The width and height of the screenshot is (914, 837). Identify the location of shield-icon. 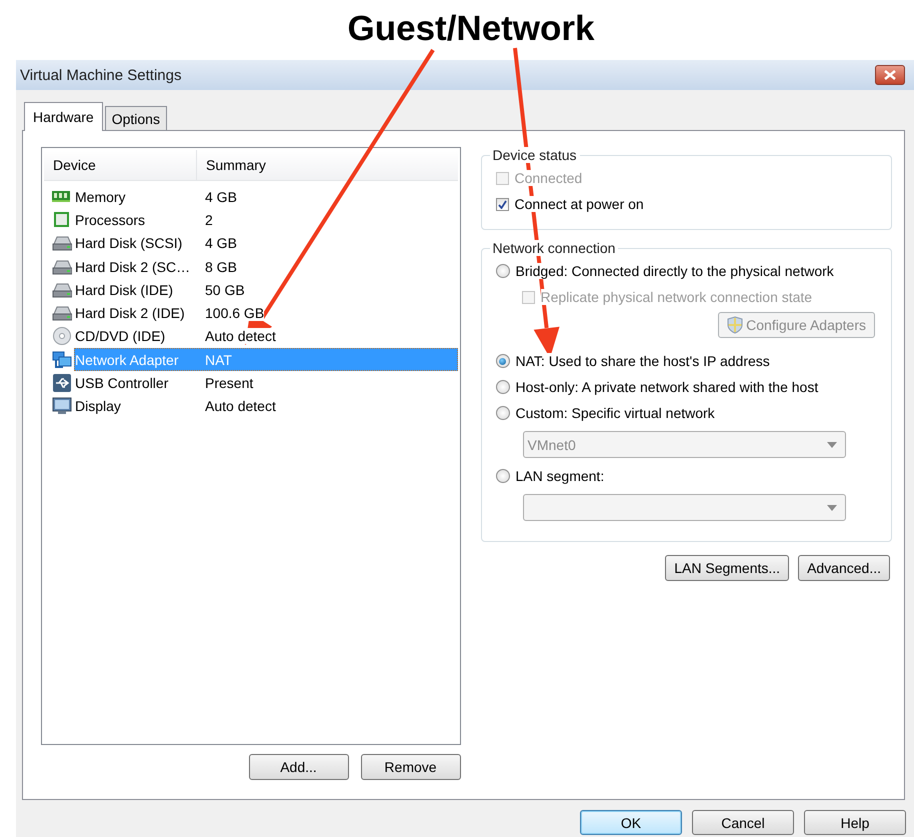
(735, 325).